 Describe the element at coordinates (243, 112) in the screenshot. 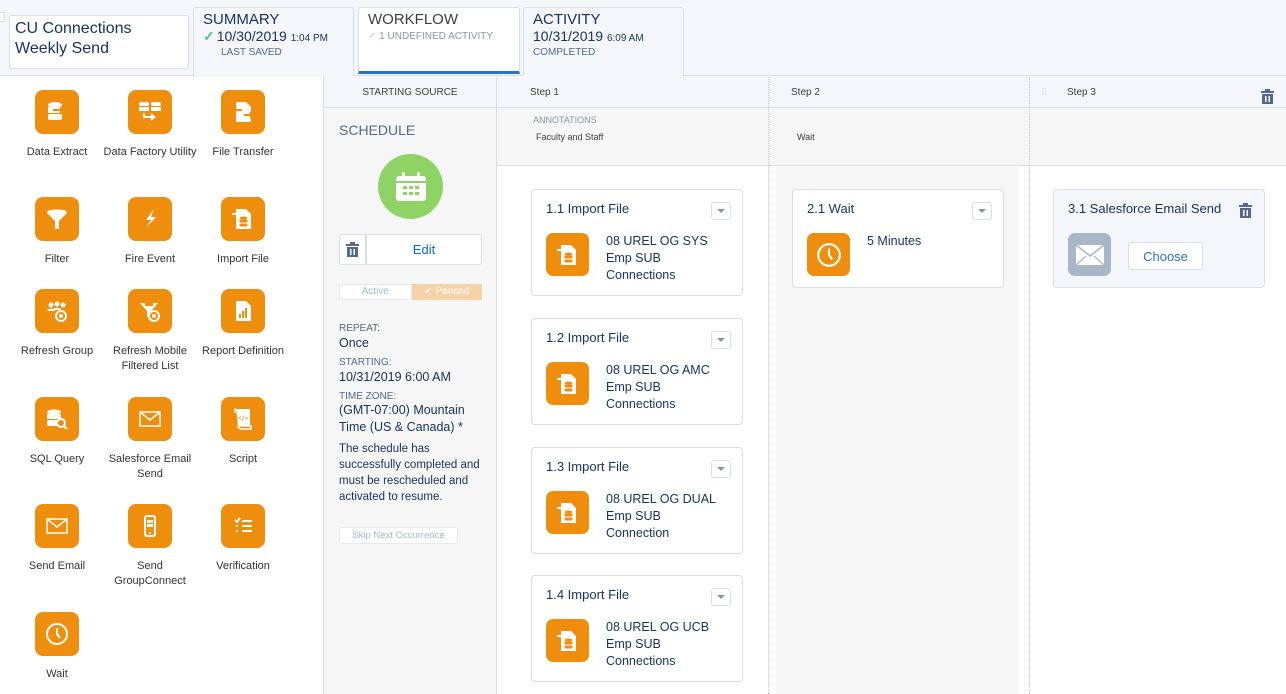

I see `file-transfer-icon` at that location.